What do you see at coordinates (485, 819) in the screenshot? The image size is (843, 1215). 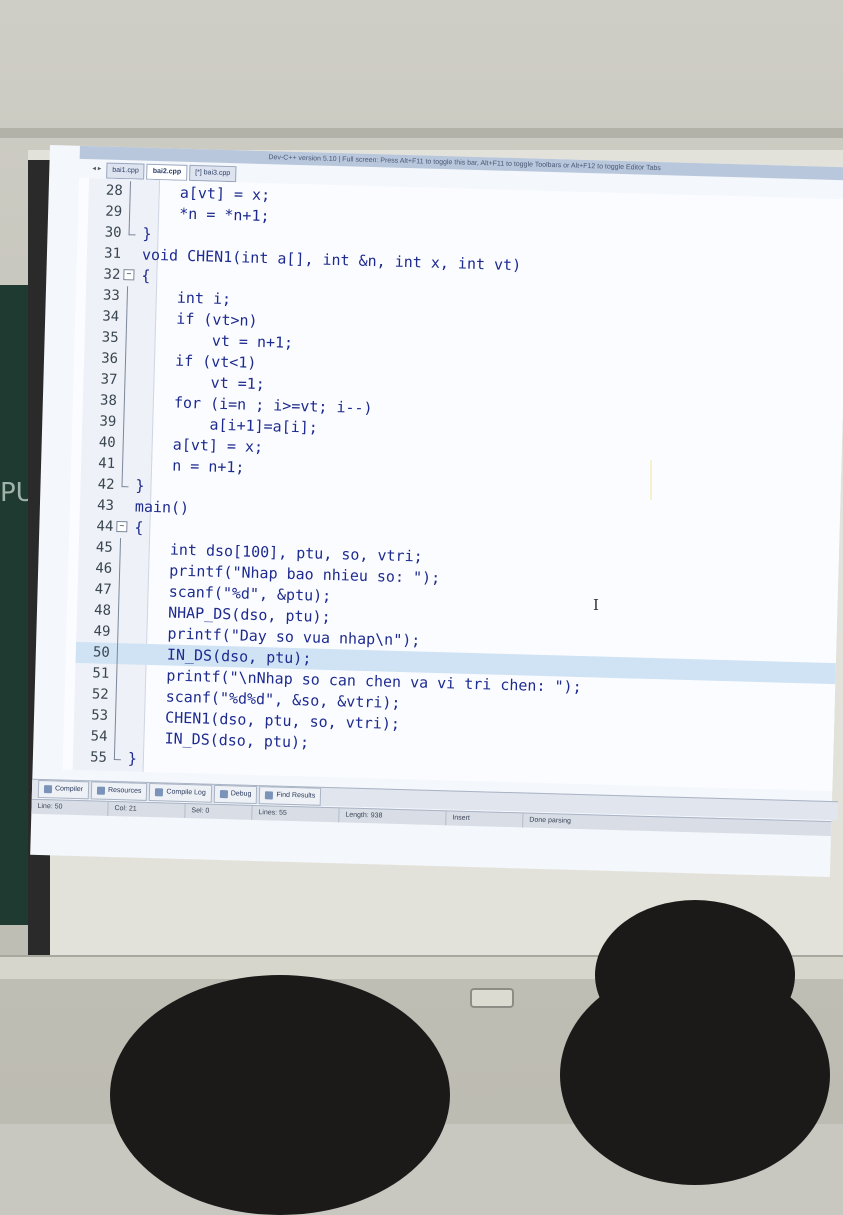 I see `status-mode: Insert` at bounding box center [485, 819].